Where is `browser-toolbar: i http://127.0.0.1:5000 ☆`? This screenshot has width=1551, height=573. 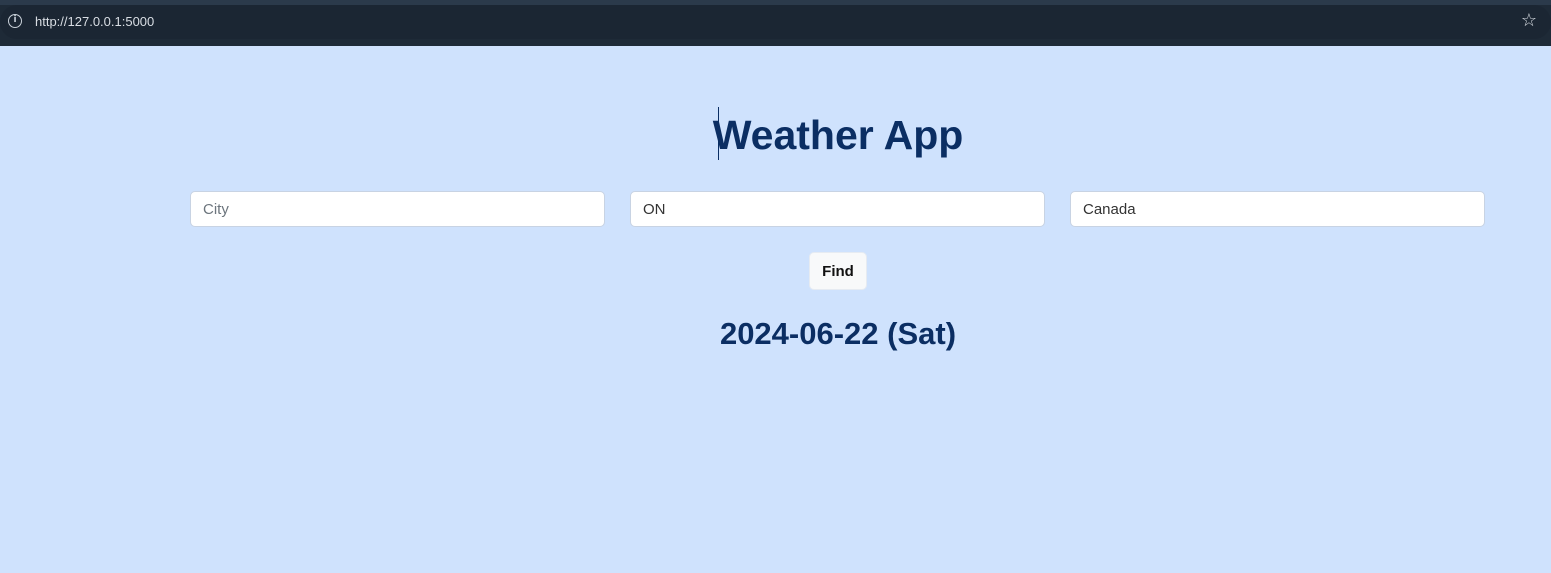
browser-toolbar: i http://127.0.0.1:5000 ☆ is located at coordinates (775, 23).